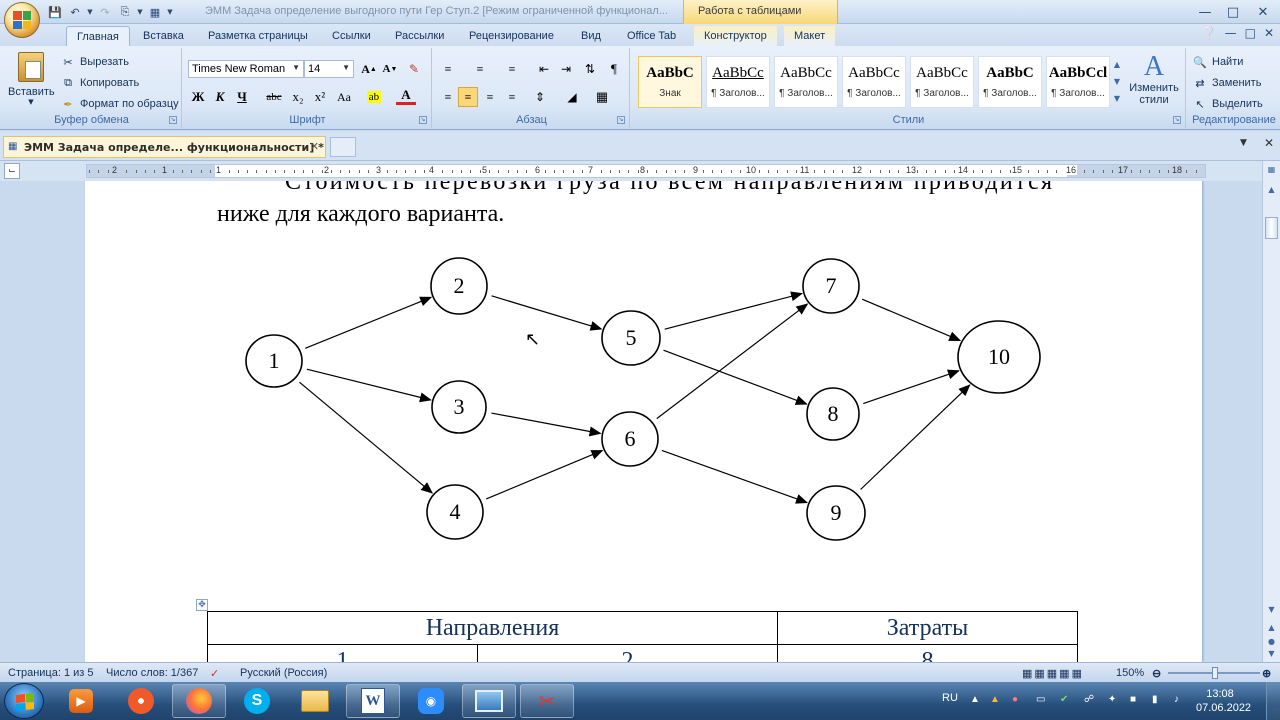  What do you see at coordinates (51, 673) in the screenshot?
I see `page-counter: Страница: 1 из 5` at bounding box center [51, 673].